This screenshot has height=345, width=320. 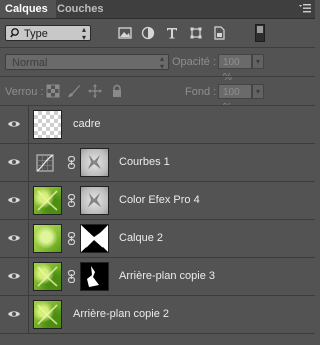 I want to click on layer-name: Calque 2, so click(x=141, y=238).